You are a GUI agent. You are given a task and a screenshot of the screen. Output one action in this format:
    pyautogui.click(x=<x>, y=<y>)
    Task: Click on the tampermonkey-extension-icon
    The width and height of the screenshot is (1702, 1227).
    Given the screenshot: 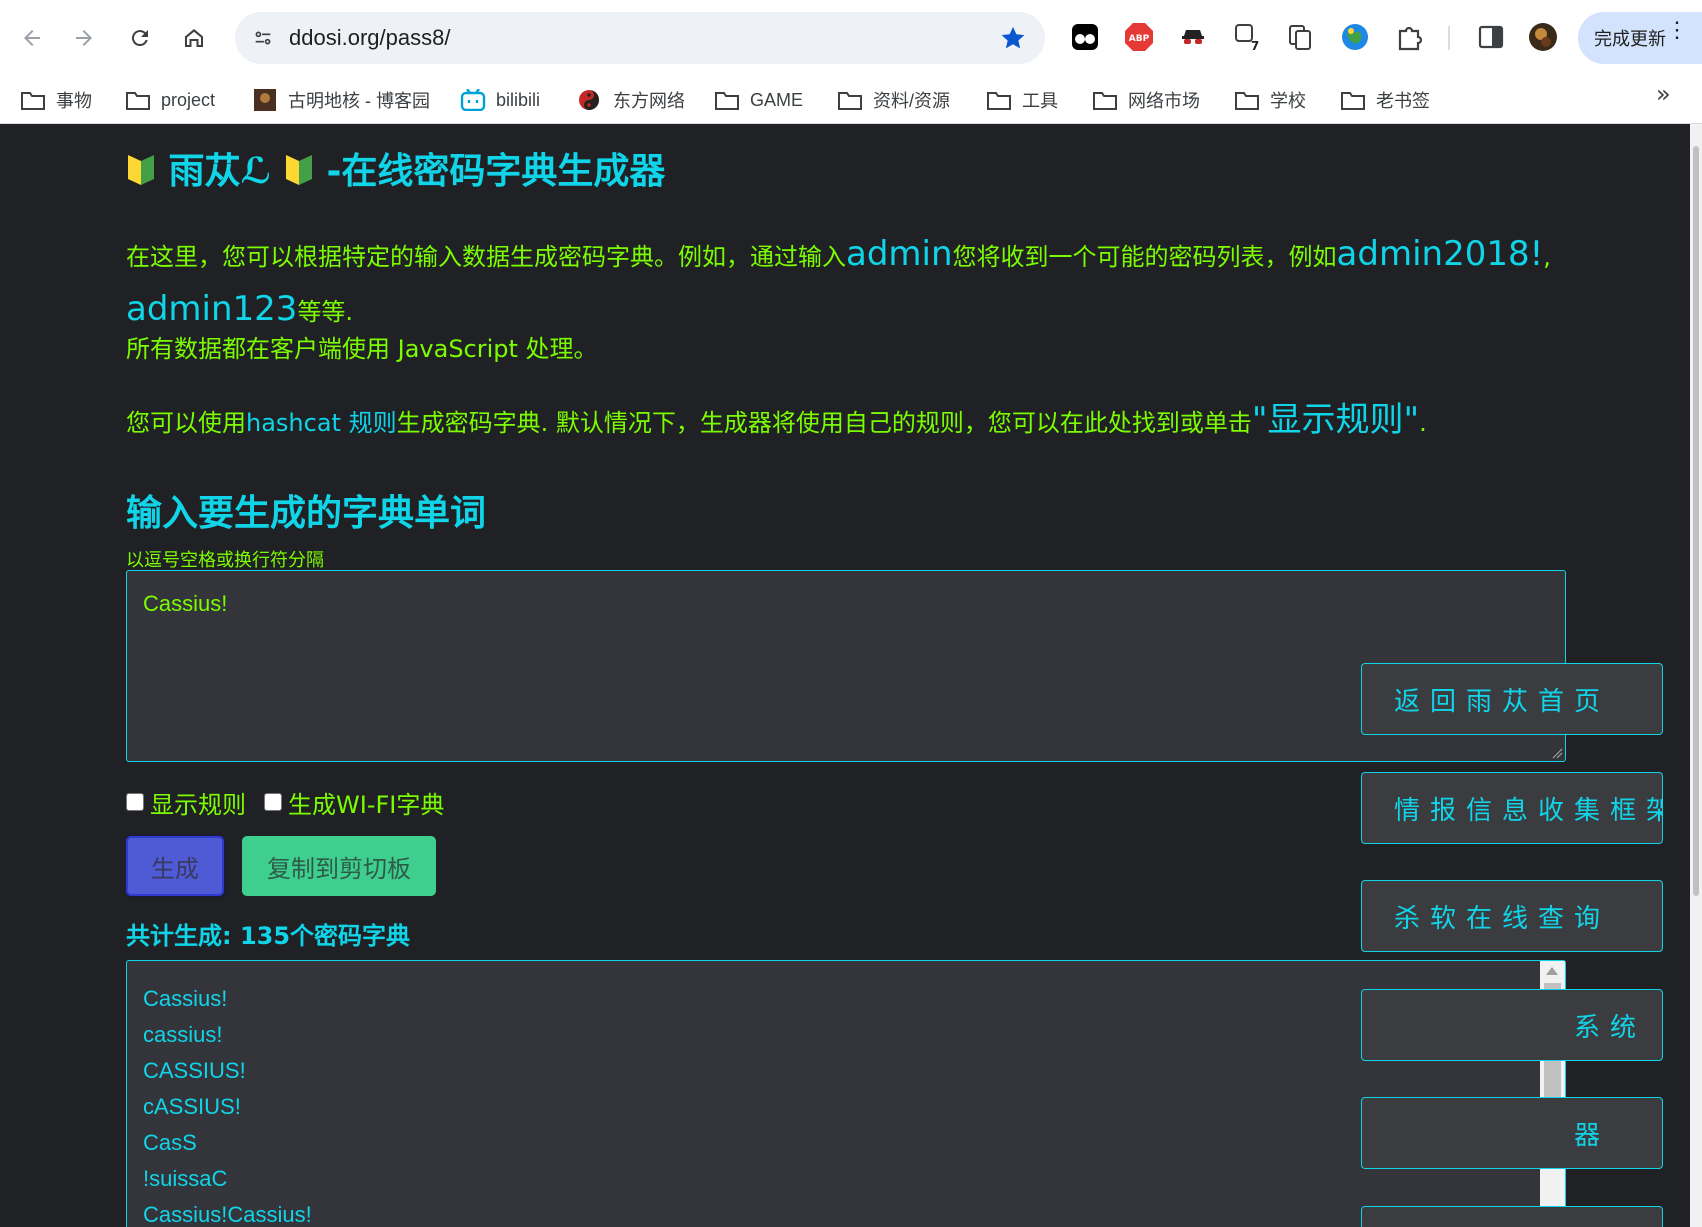 What is the action you would take?
    pyautogui.click(x=1085, y=37)
    